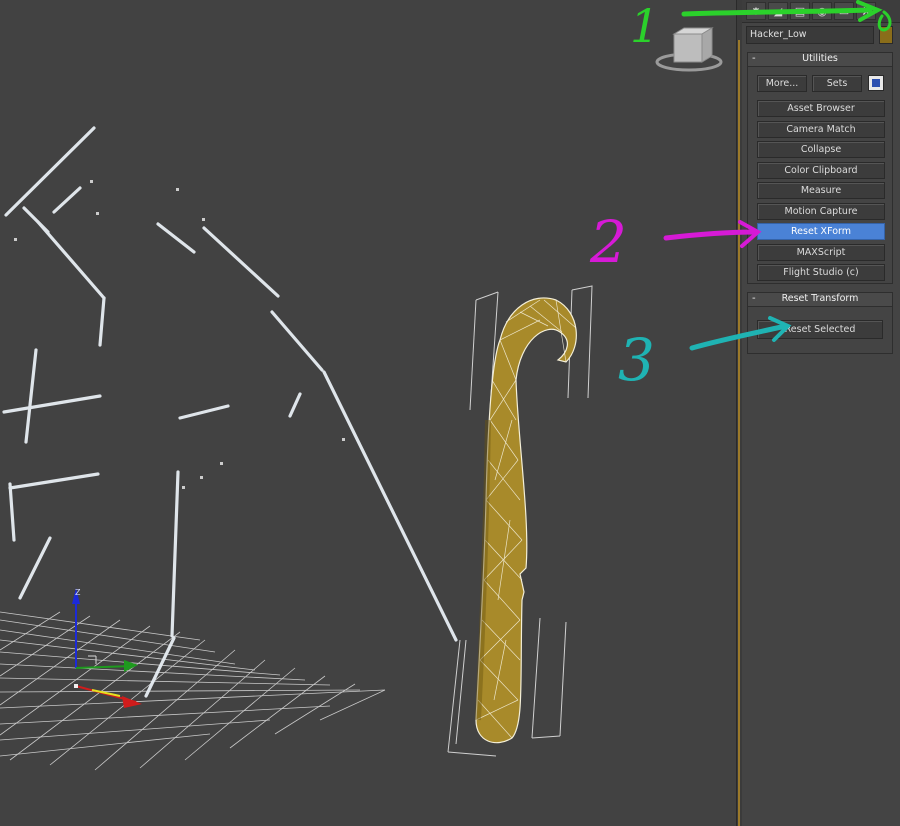  I want to click on modify-tab-icon: ◢, so click(778, 11).